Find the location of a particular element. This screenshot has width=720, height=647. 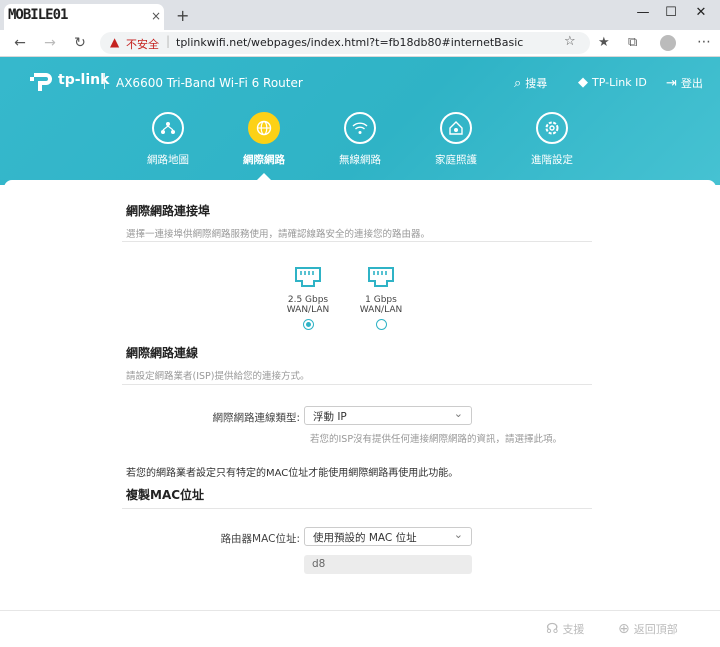

back-button: ← is located at coordinates (20, 43).